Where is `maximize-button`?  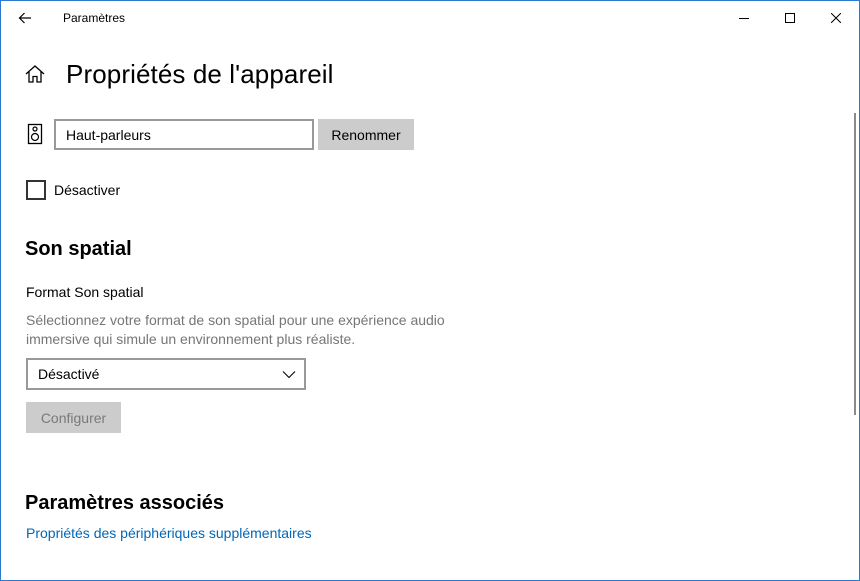 maximize-button is located at coordinates (790, 18).